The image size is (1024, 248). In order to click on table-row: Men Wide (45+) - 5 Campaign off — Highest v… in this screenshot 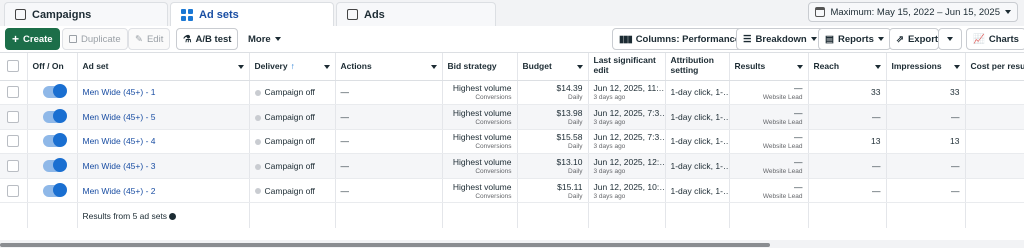, I will do `click(512, 117)`.